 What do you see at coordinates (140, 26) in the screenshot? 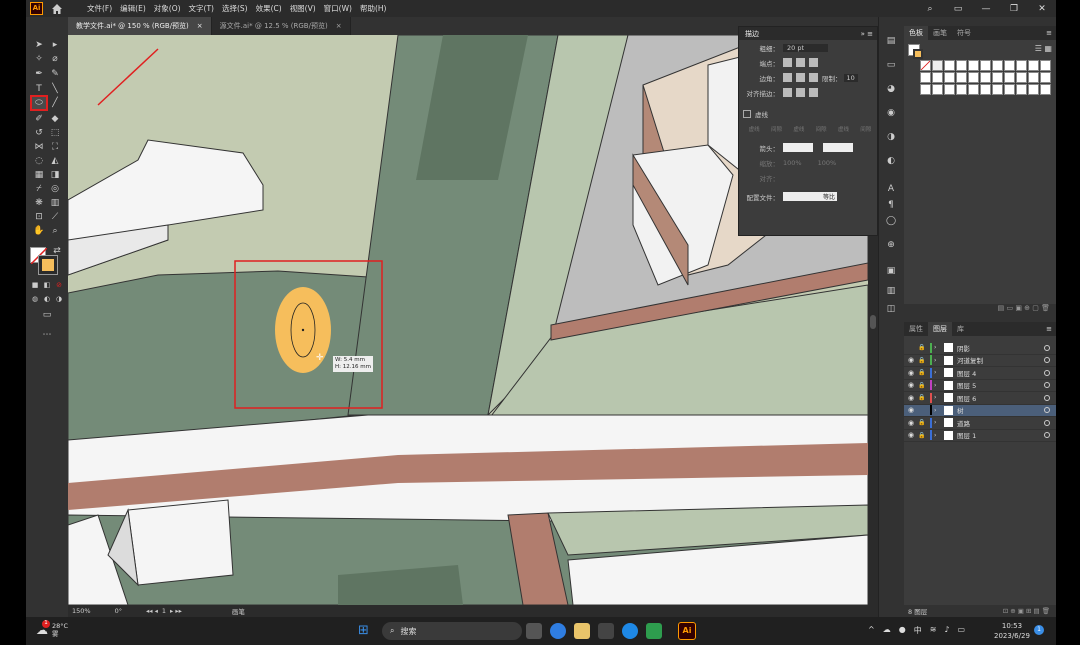
I see `tab-teaching-file: 教学文件.ai* @ 150 % (RGB/预览) ×` at bounding box center [140, 26].